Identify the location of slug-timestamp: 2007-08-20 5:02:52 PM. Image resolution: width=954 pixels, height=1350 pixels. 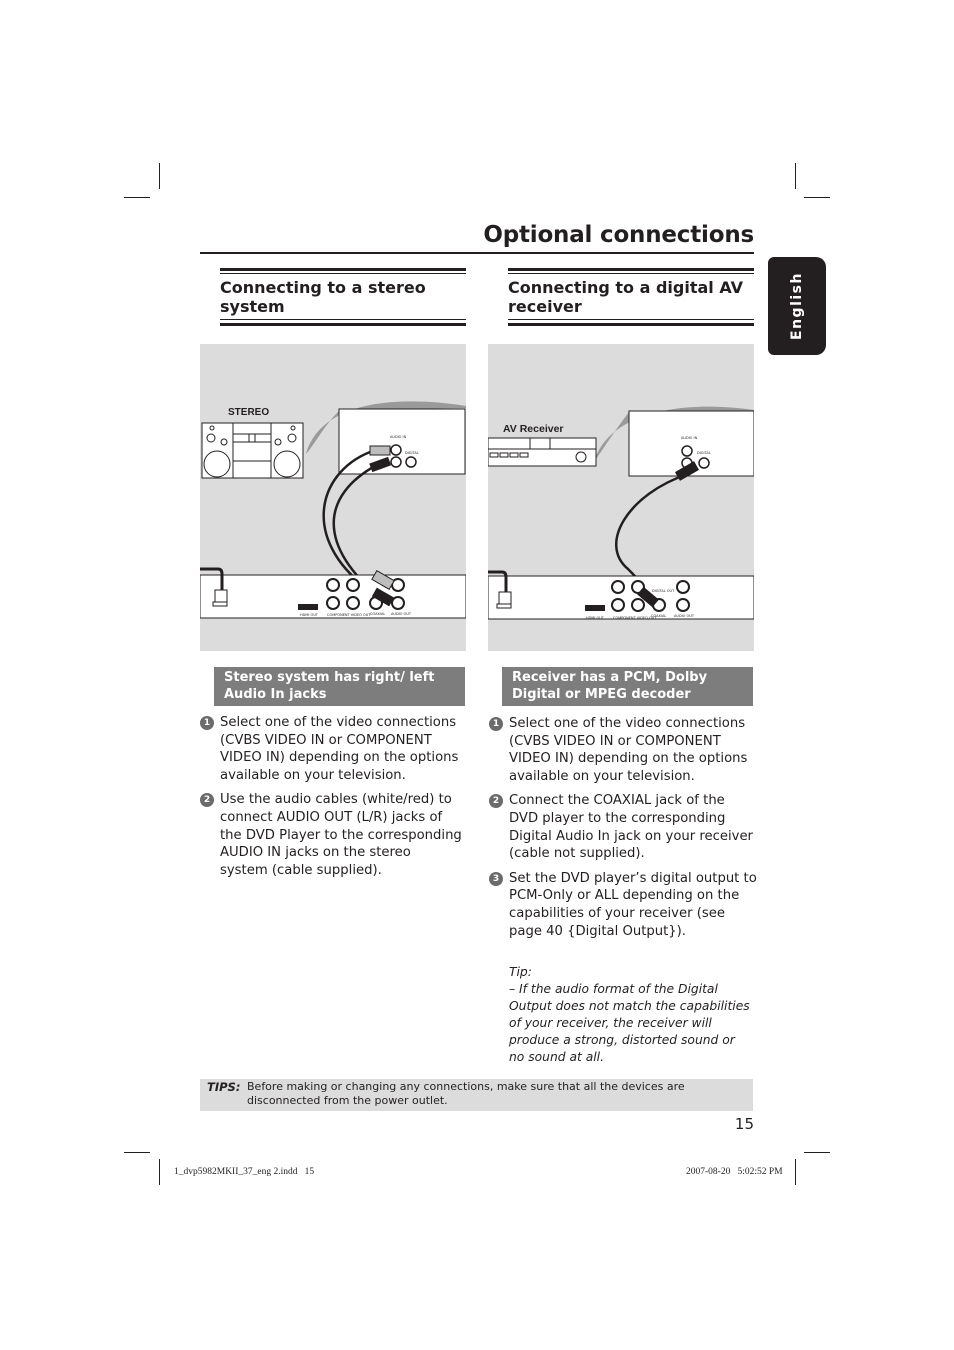
(734, 1172).